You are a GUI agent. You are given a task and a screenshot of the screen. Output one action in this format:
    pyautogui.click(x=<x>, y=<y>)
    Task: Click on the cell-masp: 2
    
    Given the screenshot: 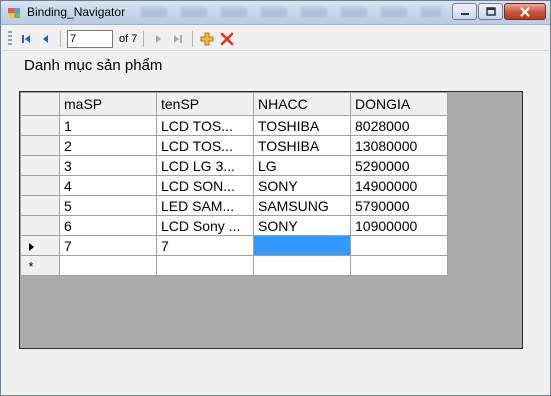 What is the action you would take?
    pyautogui.click(x=108, y=145)
    